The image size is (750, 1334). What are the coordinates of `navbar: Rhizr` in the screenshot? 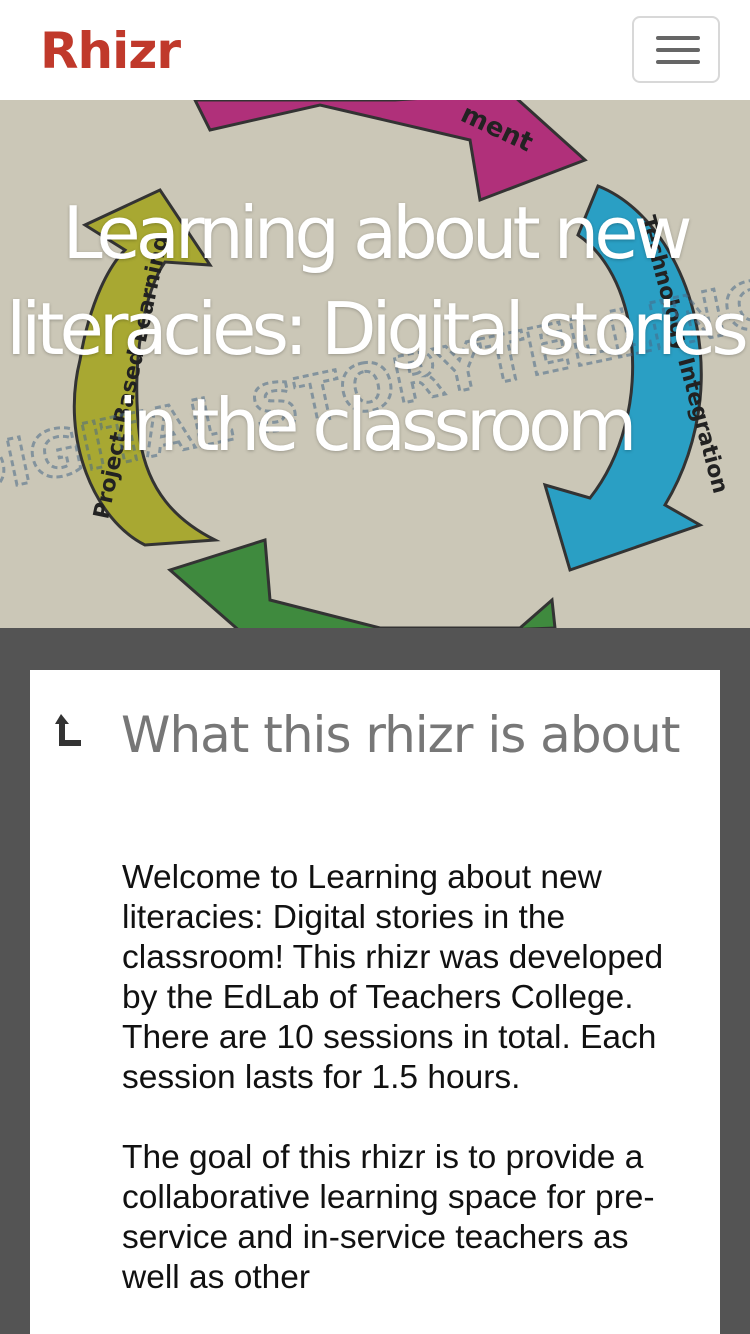 It's located at (375, 50).